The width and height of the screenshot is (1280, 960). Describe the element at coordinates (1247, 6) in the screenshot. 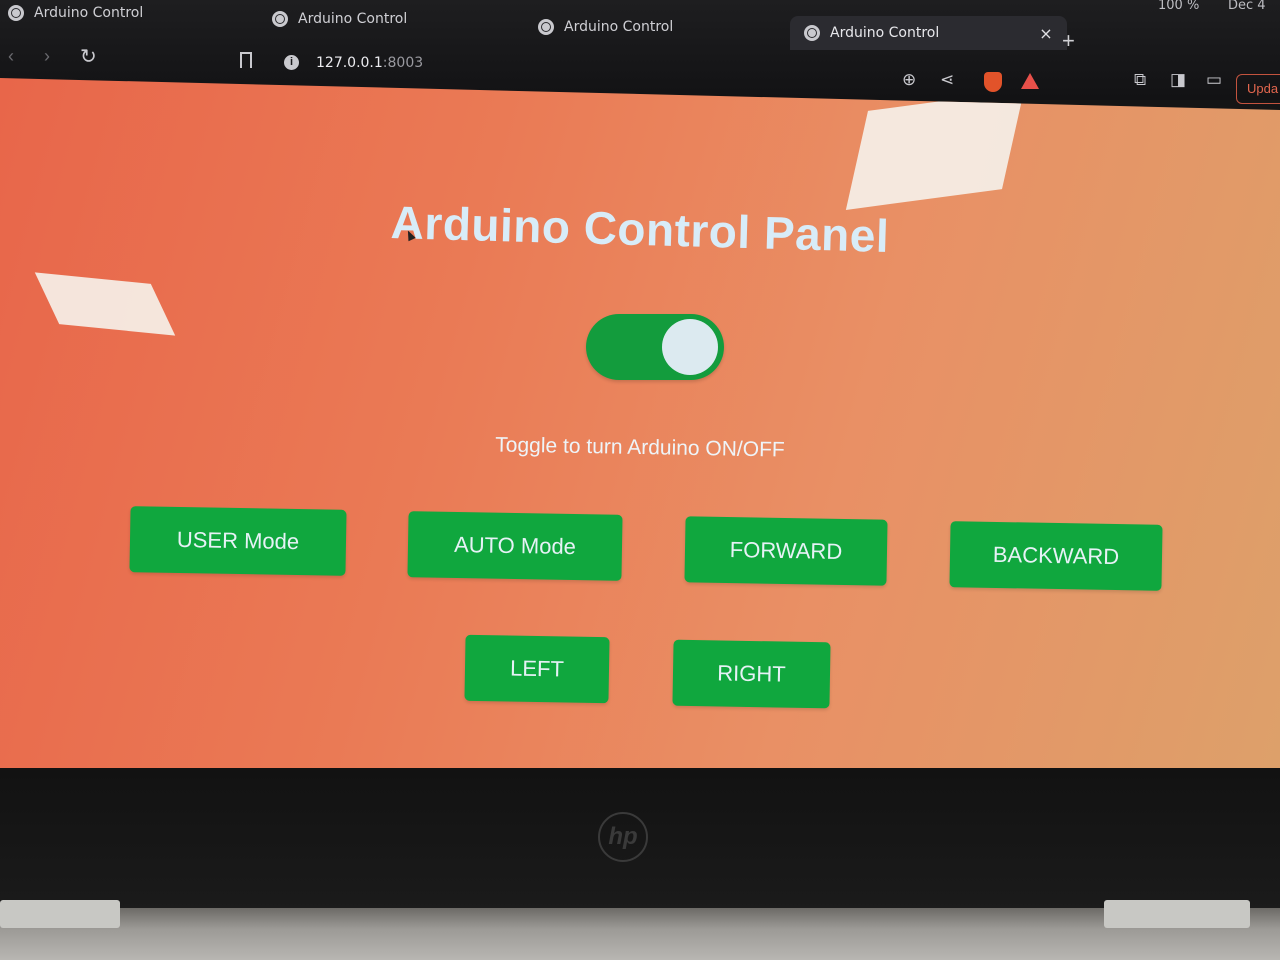

I see `system-date: Dec 4` at that location.